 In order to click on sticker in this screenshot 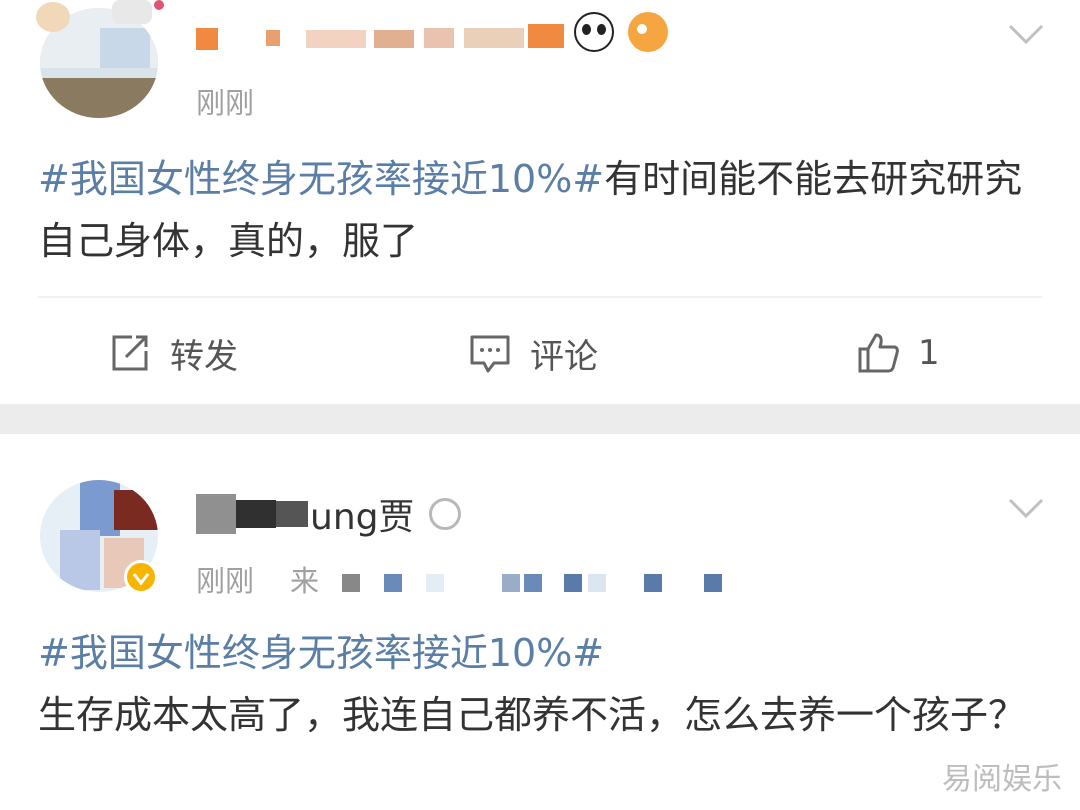, I will do `click(97, 20)`.